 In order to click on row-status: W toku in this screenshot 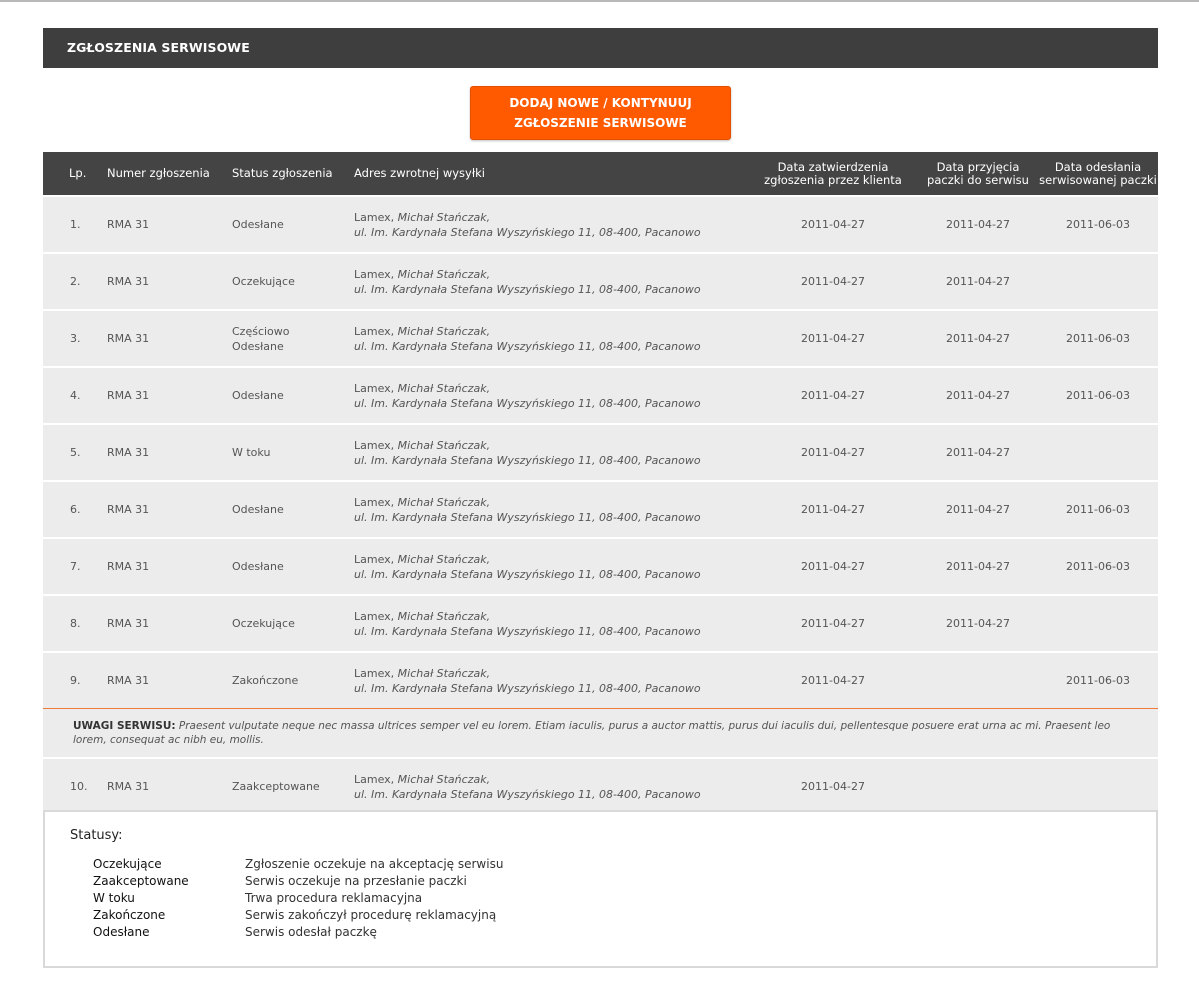, I will do `click(251, 452)`.